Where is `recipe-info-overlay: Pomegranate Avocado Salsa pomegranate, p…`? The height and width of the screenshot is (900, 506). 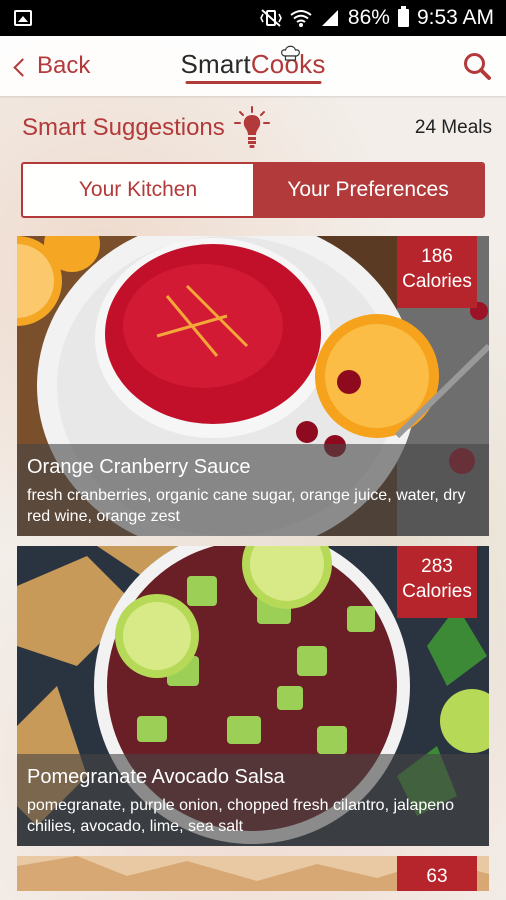
recipe-info-overlay: Pomegranate Avocado Salsa pomegranate, p… is located at coordinates (253, 800).